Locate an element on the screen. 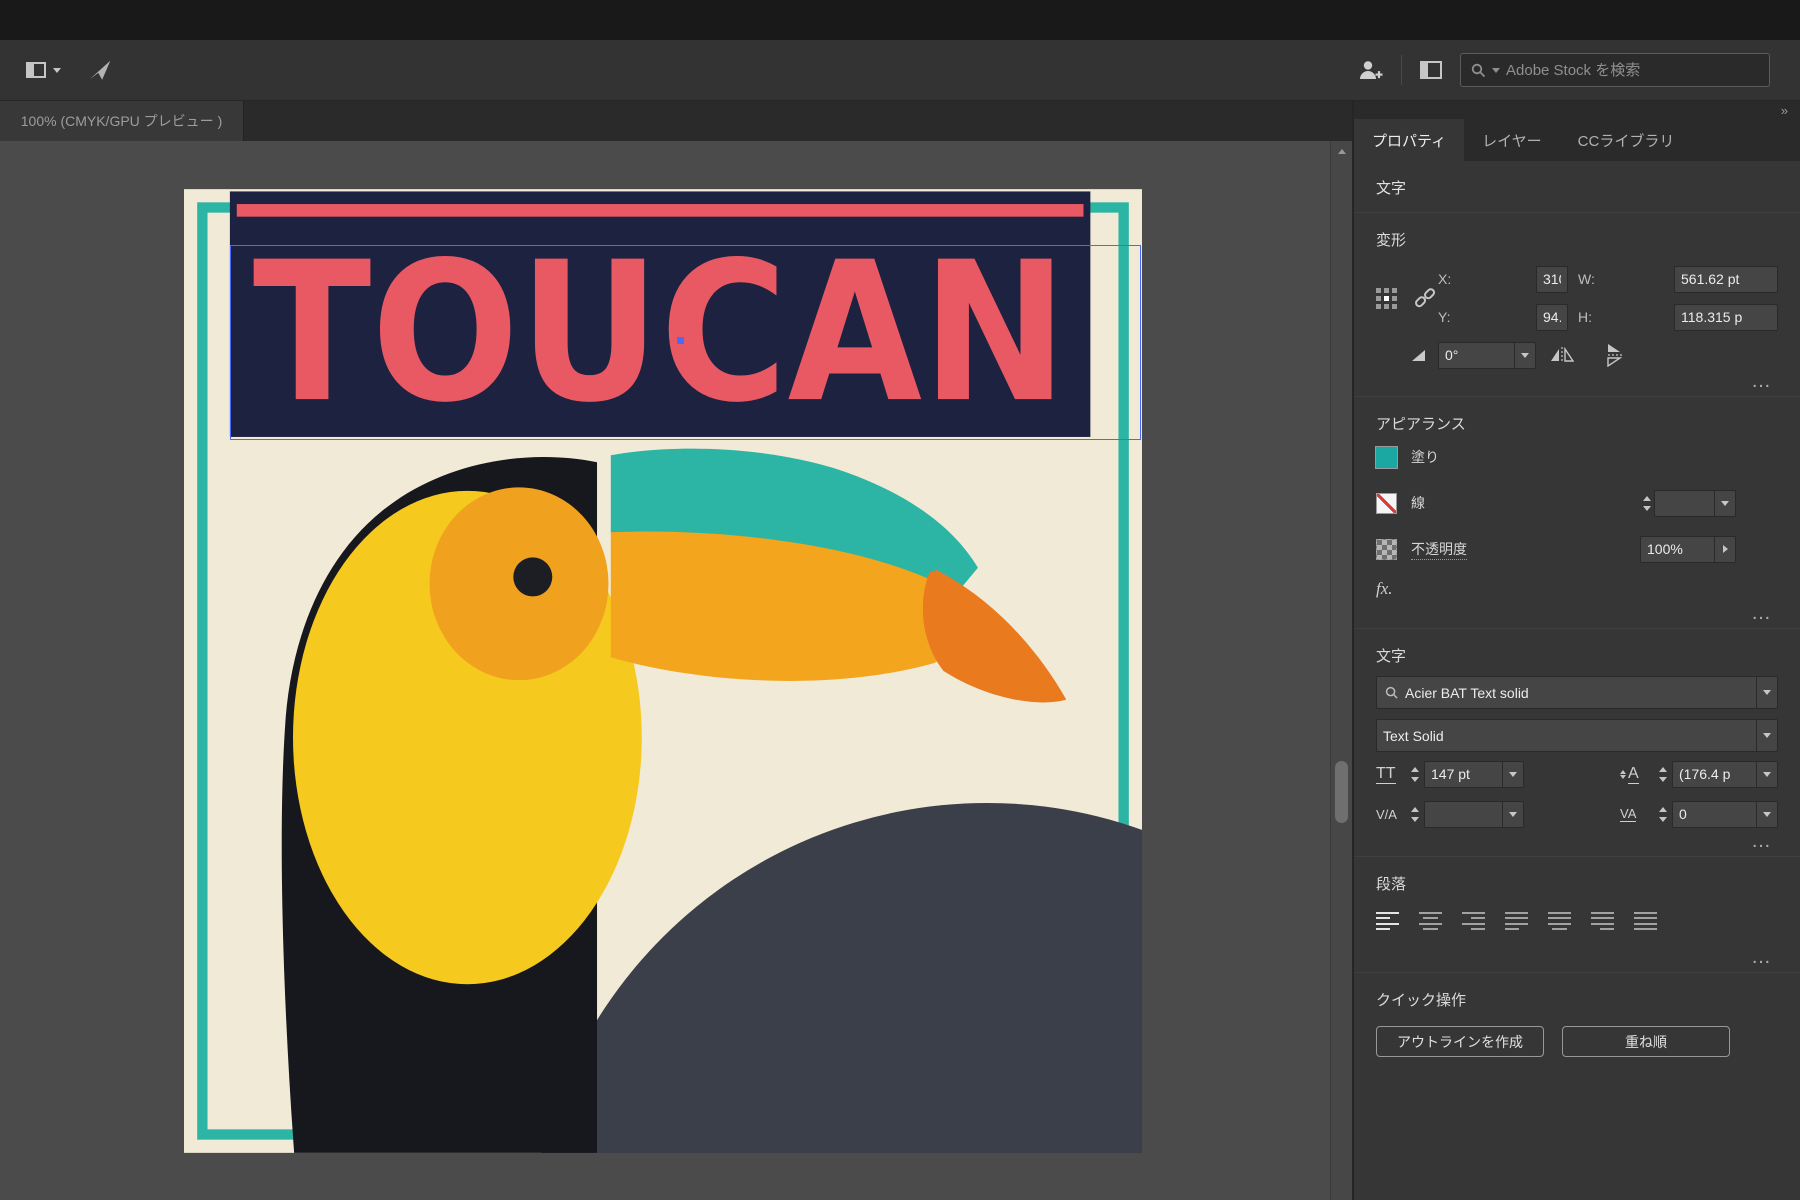  justify-last-center-button is located at coordinates (1559, 921).